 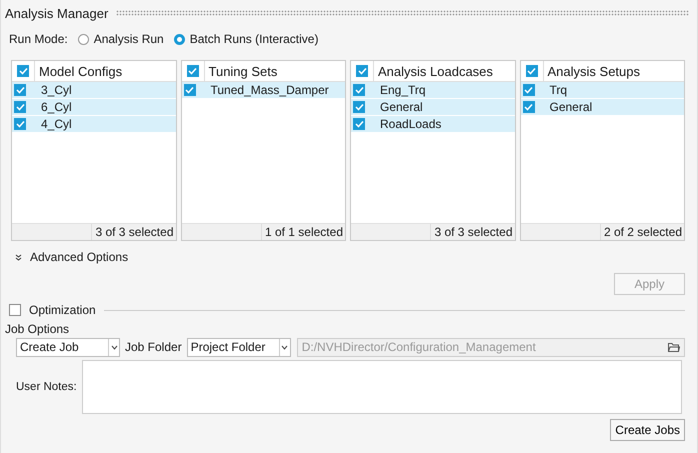 What do you see at coordinates (80, 71) in the screenshot?
I see `column-header: Model Configs` at bounding box center [80, 71].